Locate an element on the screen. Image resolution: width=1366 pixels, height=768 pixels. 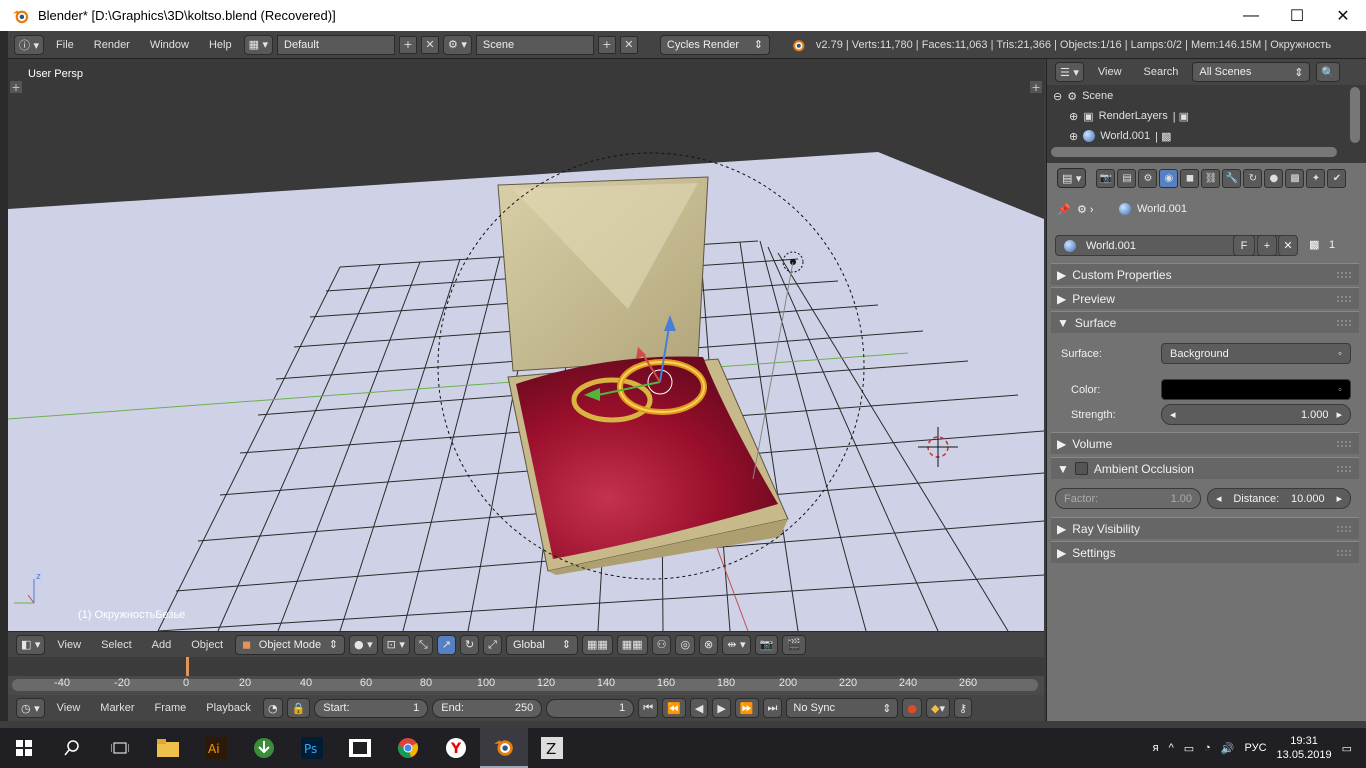
physics-tab-icon: ✔ is located at coordinates (1337, 178).